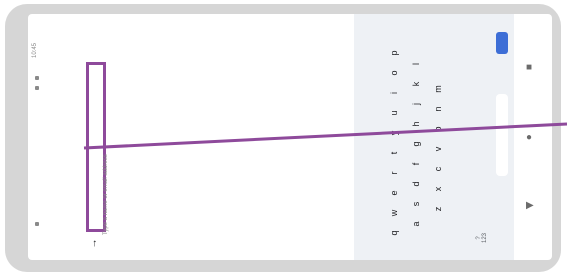 This screenshot has height=279, width=567. Describe the element at coordinates (502, 43) in the screenshot. I see `keyboard-enter-key` at that location.